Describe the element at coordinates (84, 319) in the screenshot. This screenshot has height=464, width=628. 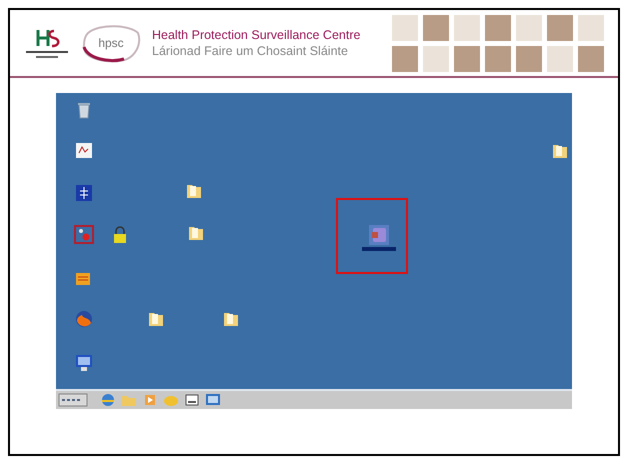
I see `browser-icon` at that location.